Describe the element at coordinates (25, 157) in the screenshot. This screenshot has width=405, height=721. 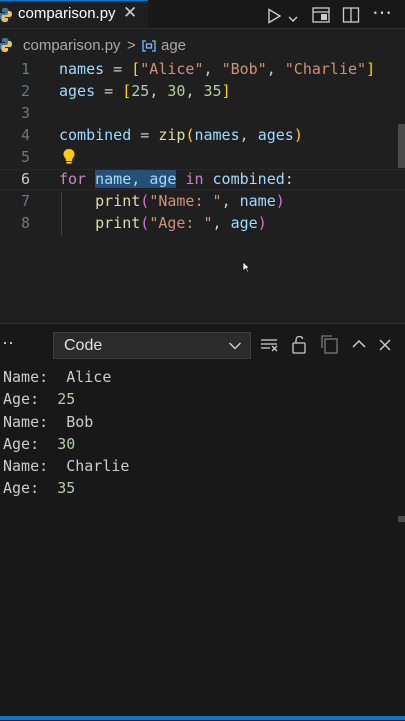
I see `line-number: 5` at that location.